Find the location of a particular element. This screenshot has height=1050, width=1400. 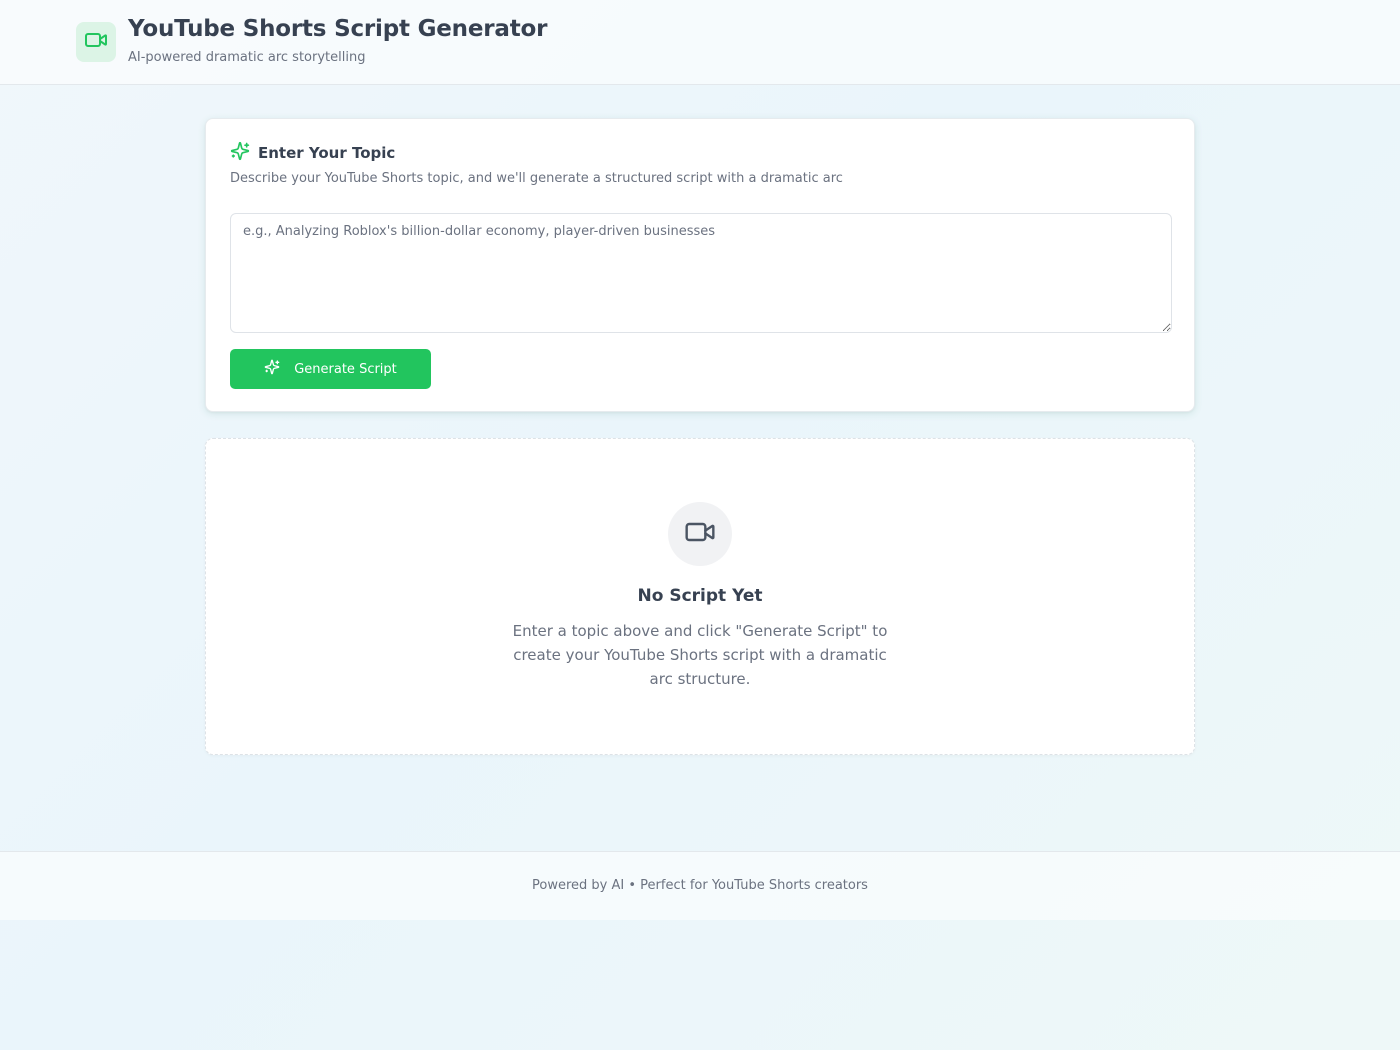

empty-state-icon-circle is located at coordinates (700, 534).